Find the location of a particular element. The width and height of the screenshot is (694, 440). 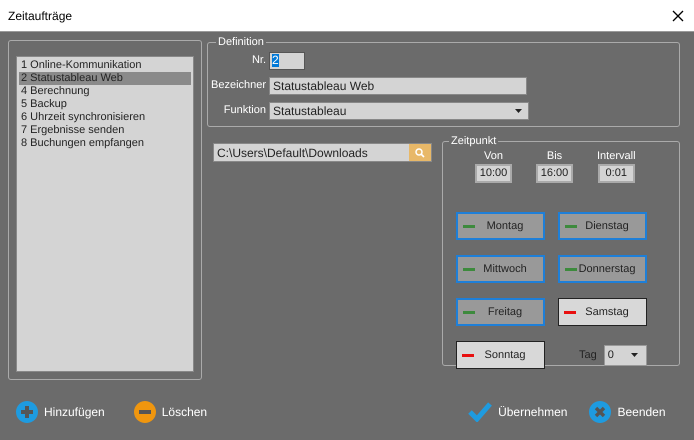

field-label: Nr. is located at coordinates (258, 60).